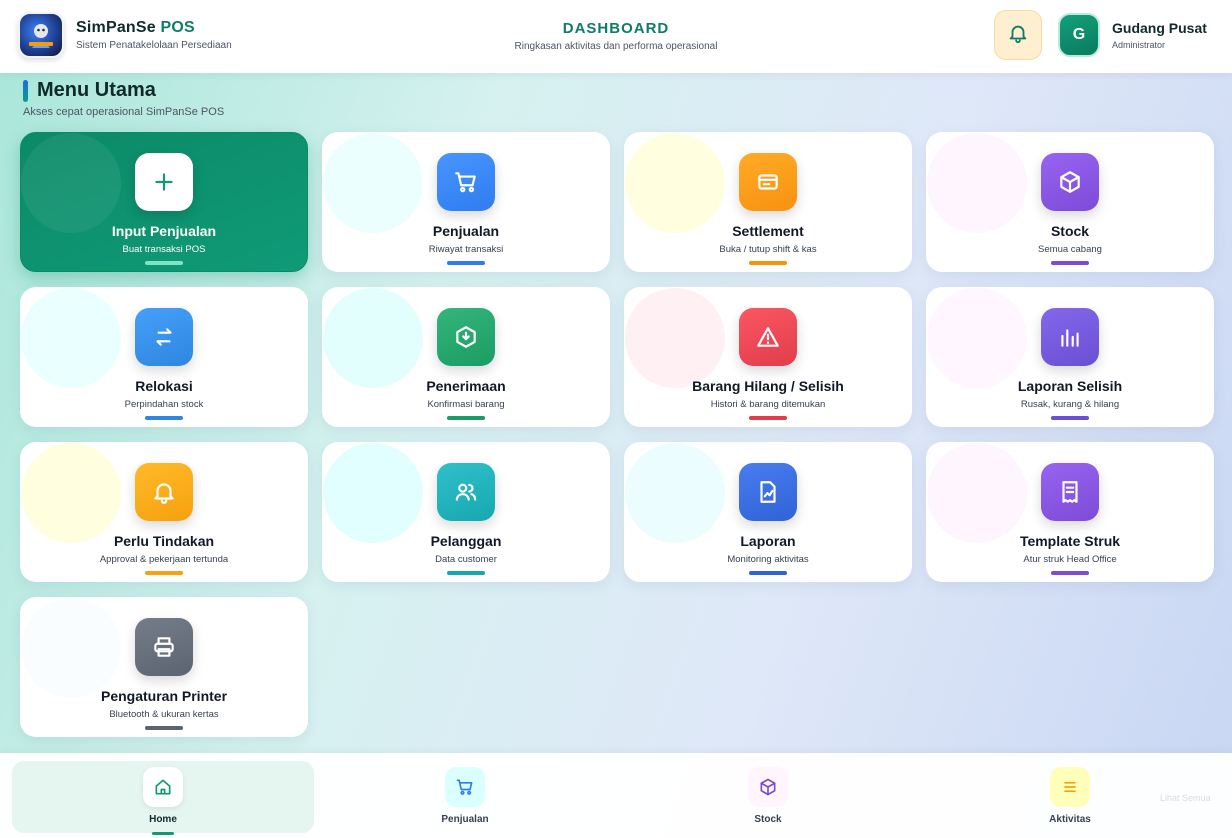  I want to click on menu-card-penerimaan: Penerimaan Konfirmasi barang, so click(466, 357).